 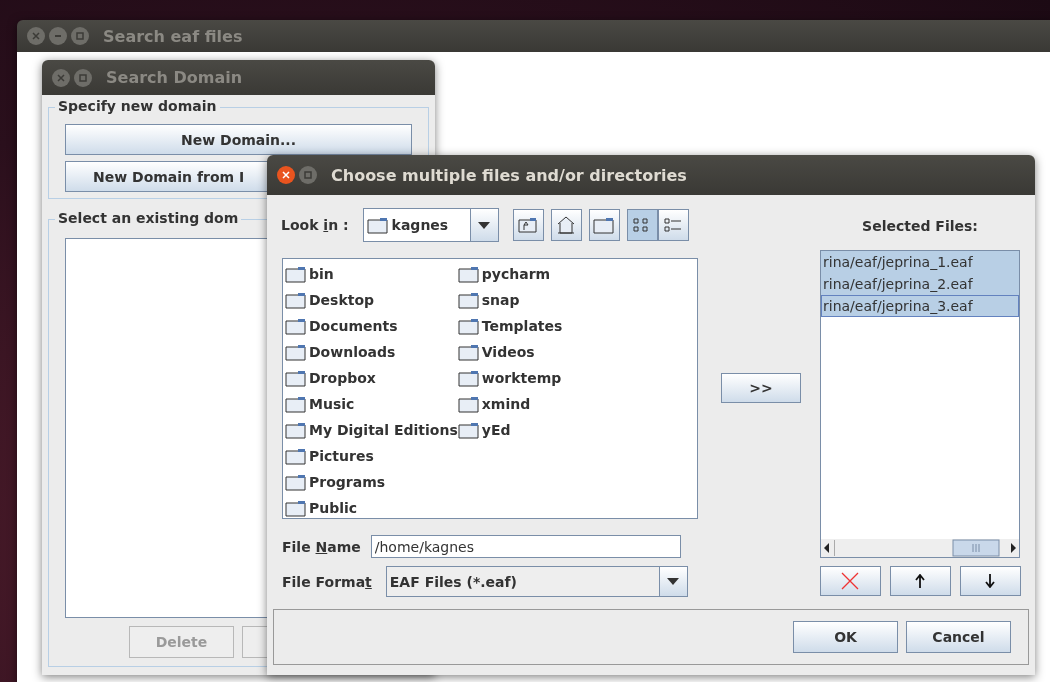 What do you see at coordinates (58, 36) in the screenshot?
I see `minimize-icon` at bounding box center [58, 36].